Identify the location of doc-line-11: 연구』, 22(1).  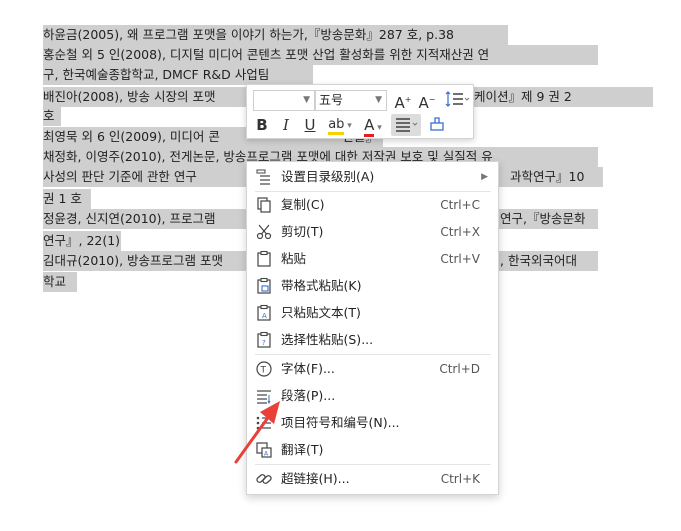
(82, 241).